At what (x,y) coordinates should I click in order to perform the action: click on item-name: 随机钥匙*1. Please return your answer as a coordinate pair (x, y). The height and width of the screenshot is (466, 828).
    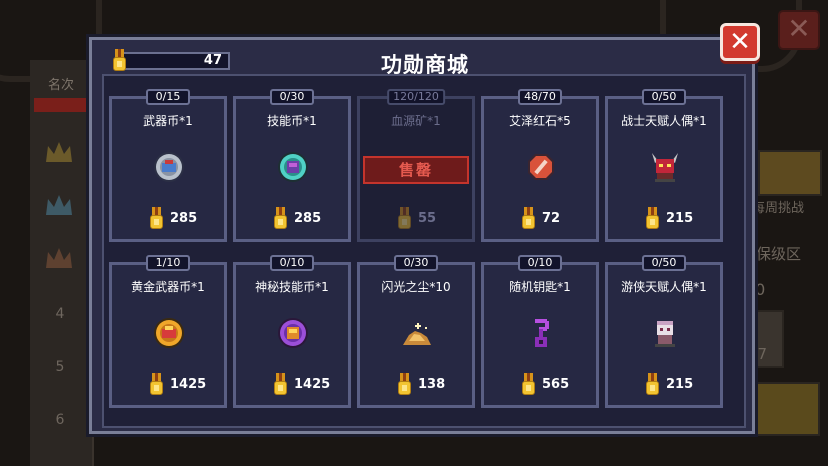
    Looking at the image, I should click on (540, 287).